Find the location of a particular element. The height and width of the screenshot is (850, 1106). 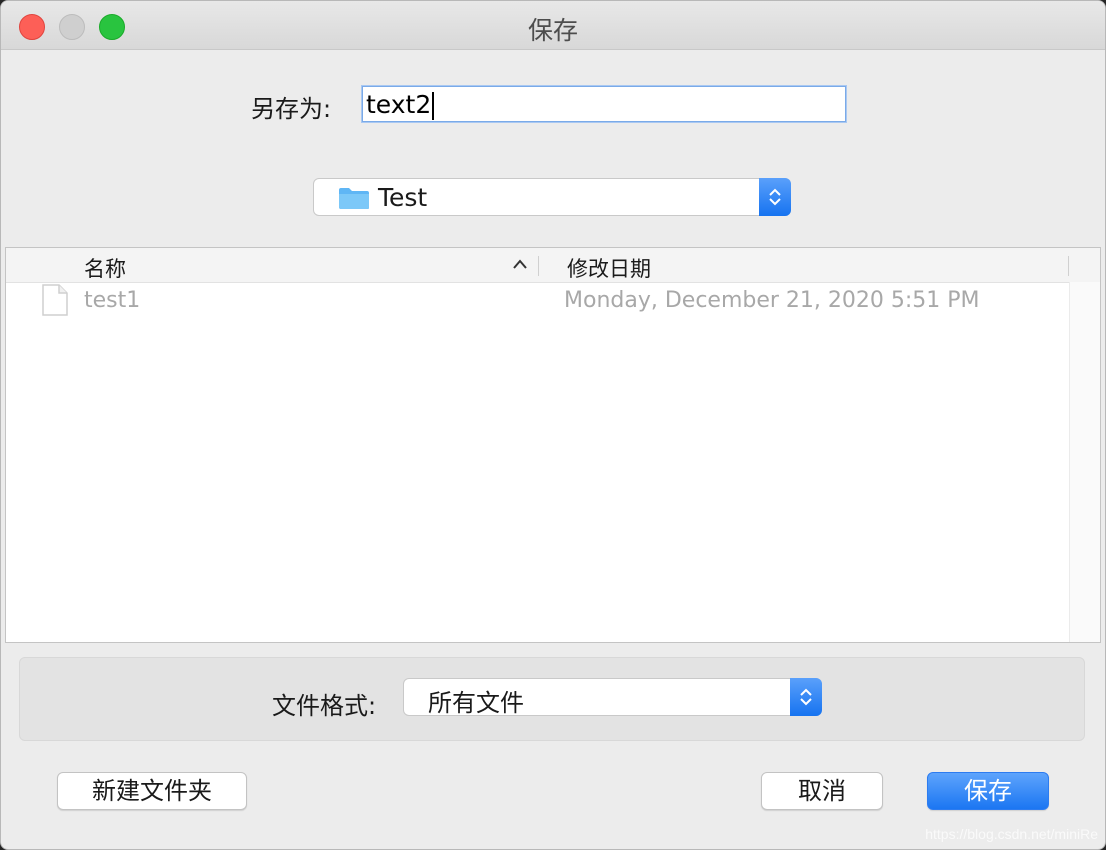

sort-ascending-icon is located at coordinates (520, 264).